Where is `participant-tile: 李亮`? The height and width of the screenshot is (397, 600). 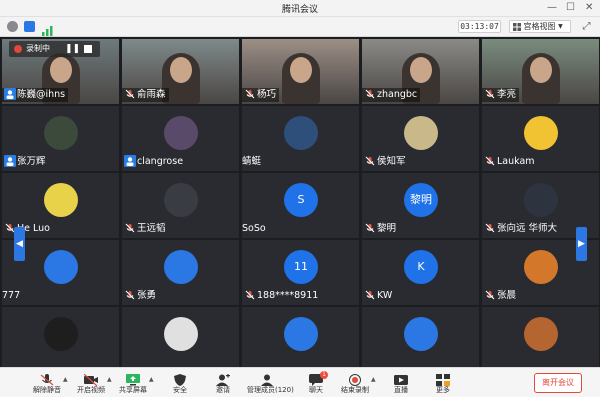
participant-tile: 李亮 is located at coordinates (540, 71).